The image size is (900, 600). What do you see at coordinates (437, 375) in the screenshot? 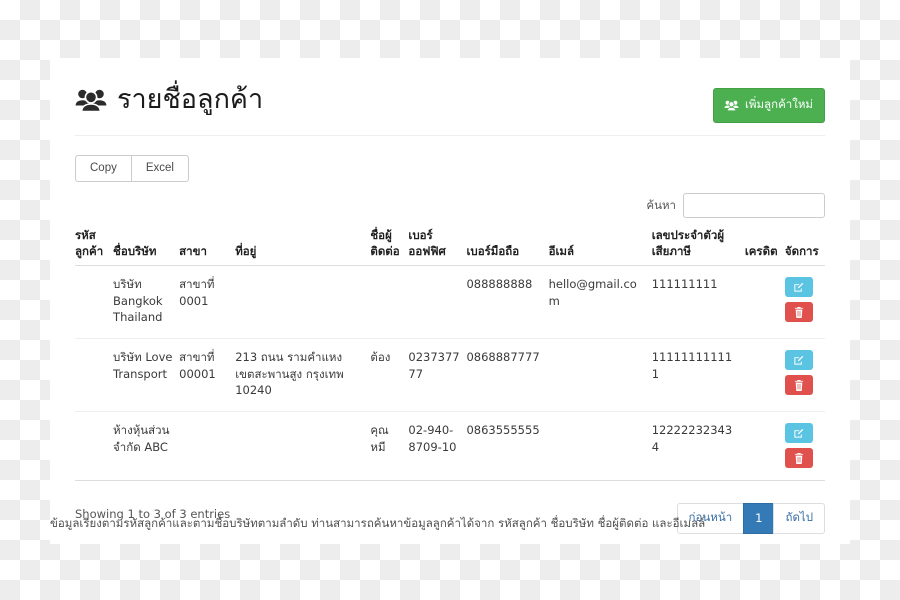
I see `cell-office: 023737777` at bounding box center [437, 375].